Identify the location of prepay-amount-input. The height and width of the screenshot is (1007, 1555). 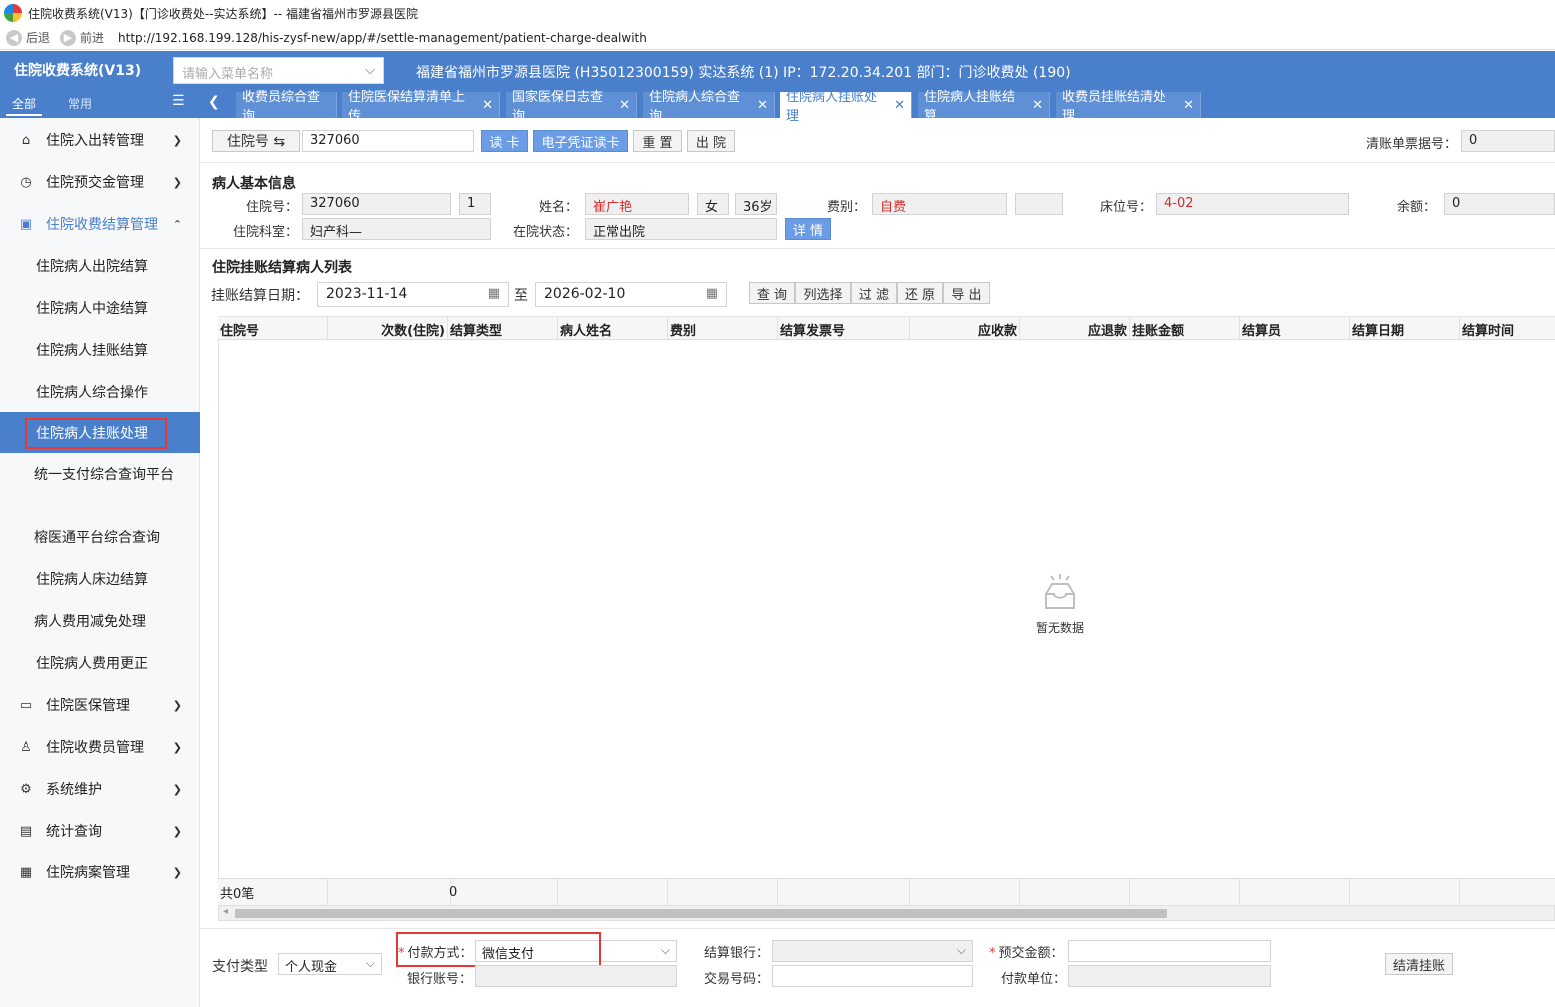
(1169, 951).